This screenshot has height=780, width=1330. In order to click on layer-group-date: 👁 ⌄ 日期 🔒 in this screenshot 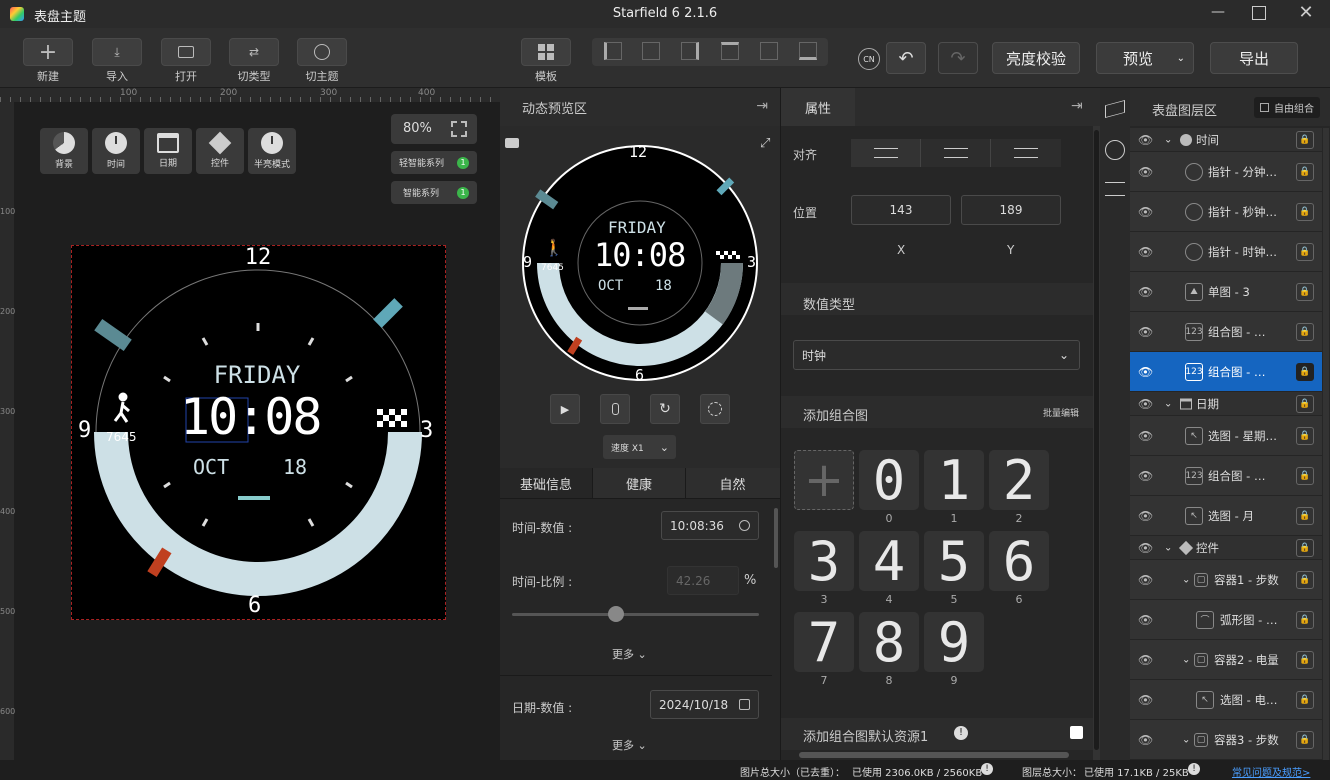, I will do `click(1226, 404)`.